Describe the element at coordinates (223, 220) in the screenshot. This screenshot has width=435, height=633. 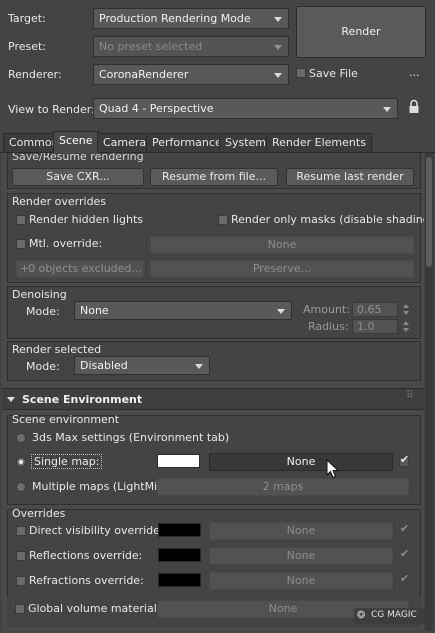
I see `render-only-masks-checkbox` at that location.